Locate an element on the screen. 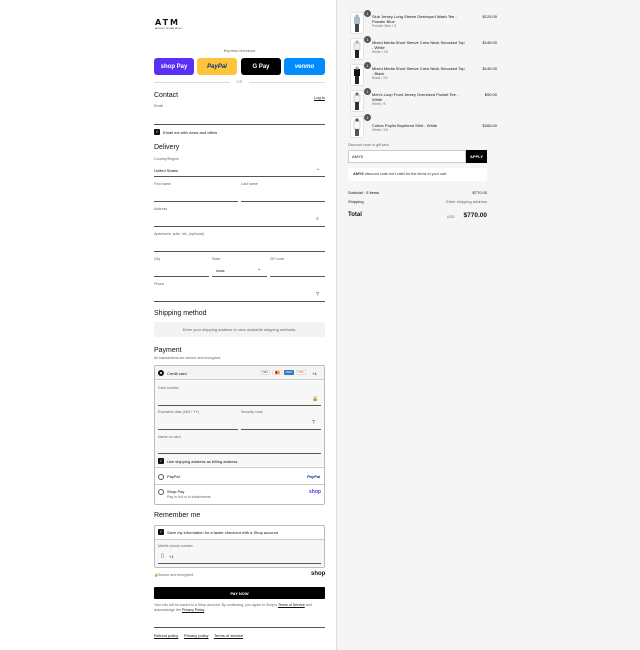 This screenshot has height=650, width=640. phone-field is located at coordinates (239, 301).